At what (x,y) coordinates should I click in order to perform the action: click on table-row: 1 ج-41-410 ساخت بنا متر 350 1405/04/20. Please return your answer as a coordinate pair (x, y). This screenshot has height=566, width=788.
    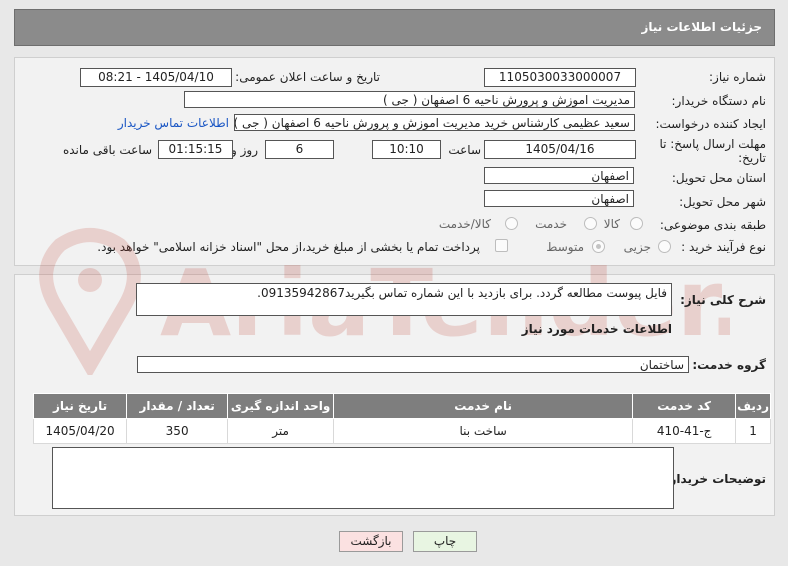
    Looking at the image, I should click on (401, 431).